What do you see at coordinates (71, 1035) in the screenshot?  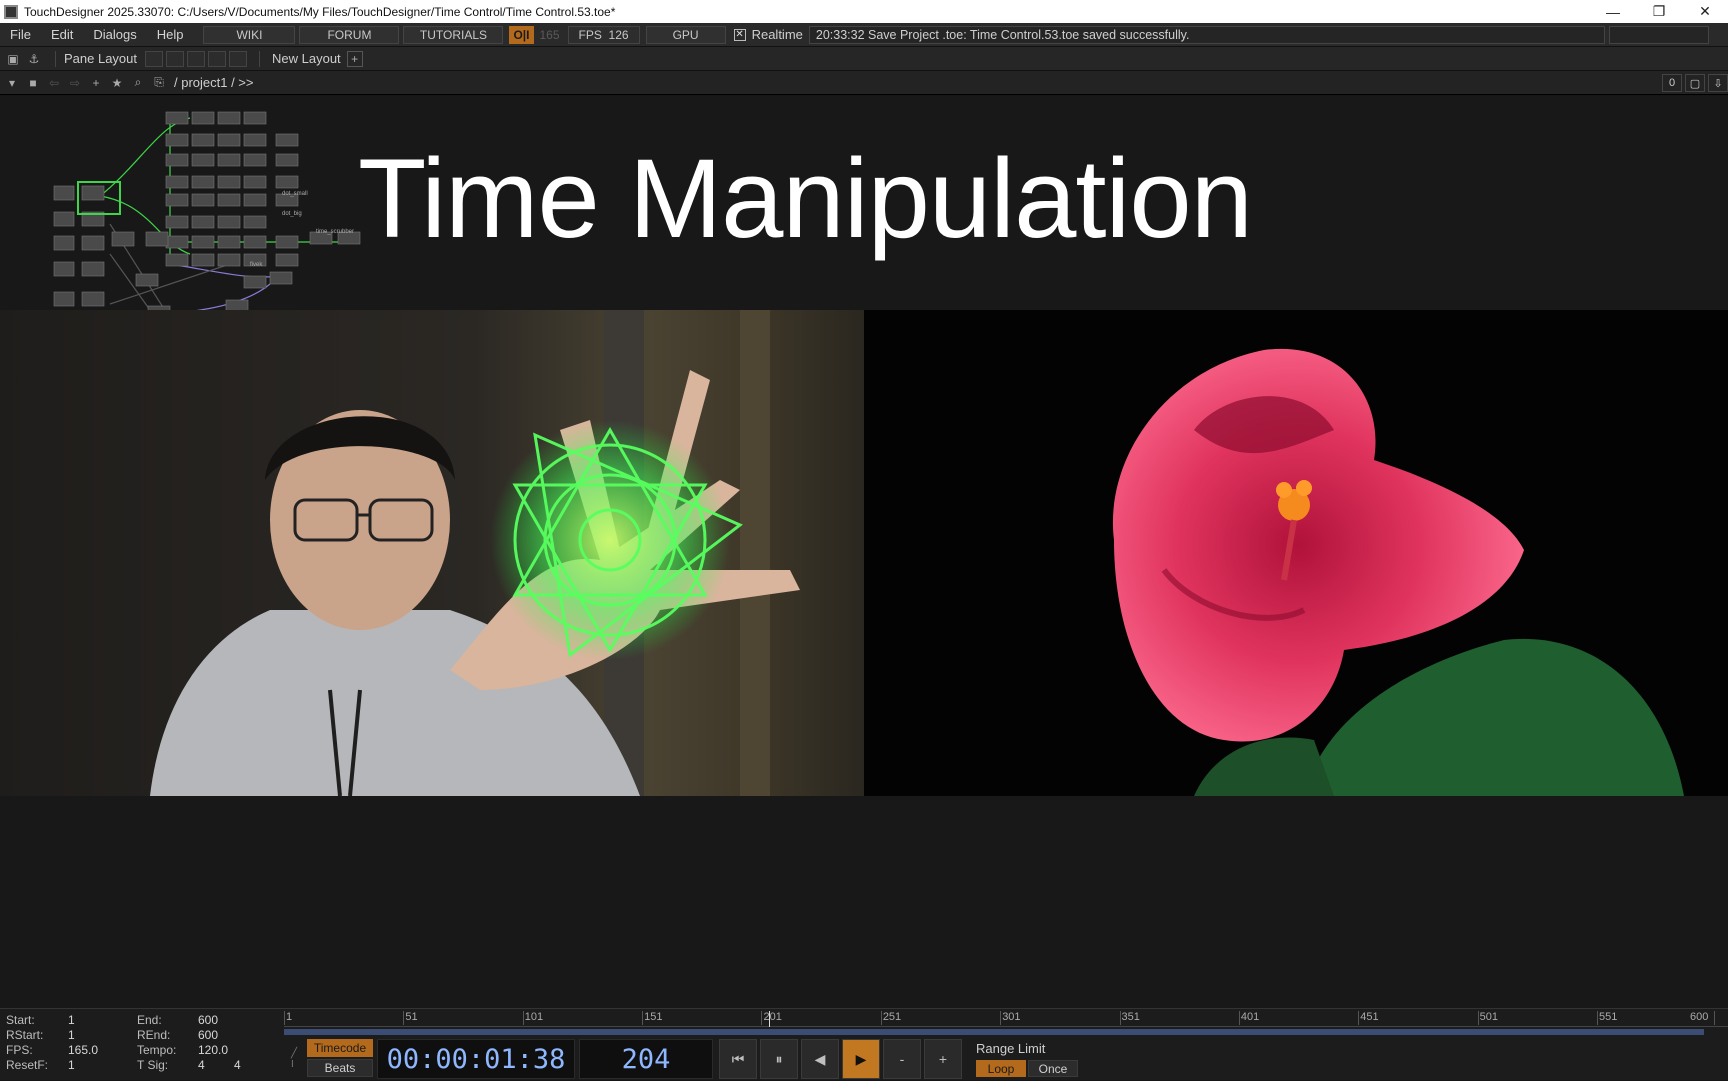 I see `rstart-value: 1` at bounding box center [71, 1035].